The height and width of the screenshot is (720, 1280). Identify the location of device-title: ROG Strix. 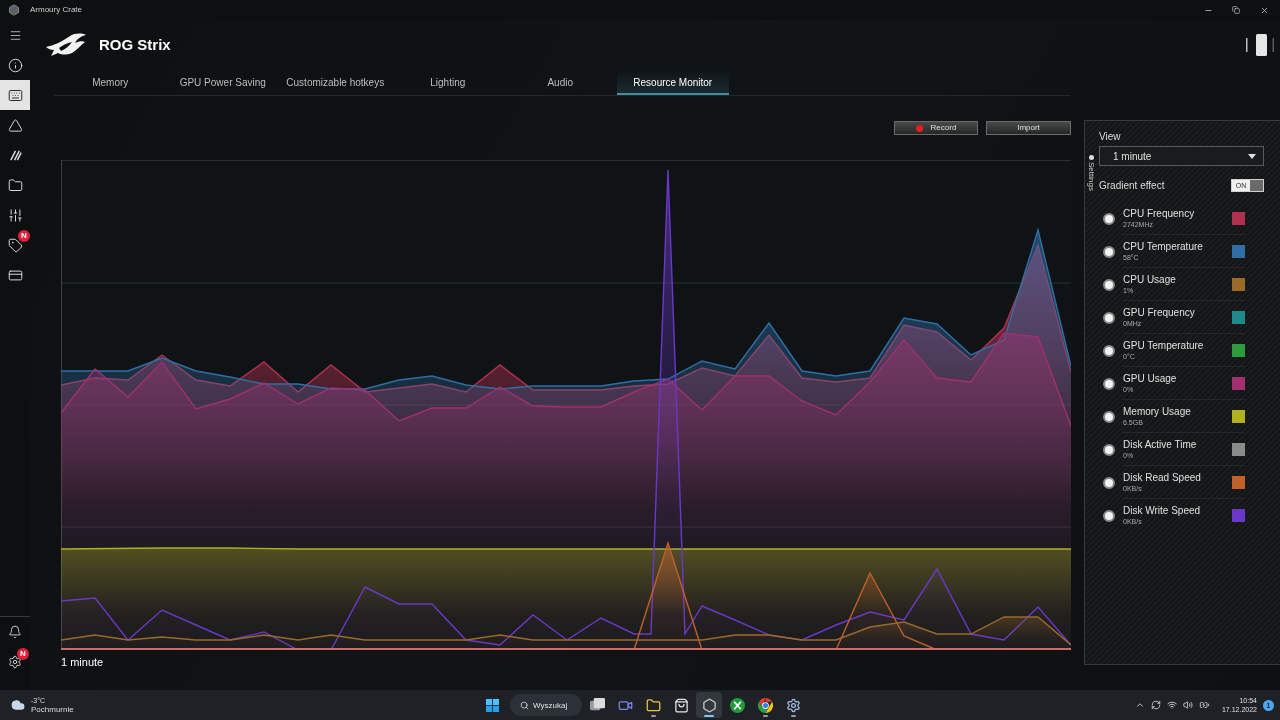
(135, 44).